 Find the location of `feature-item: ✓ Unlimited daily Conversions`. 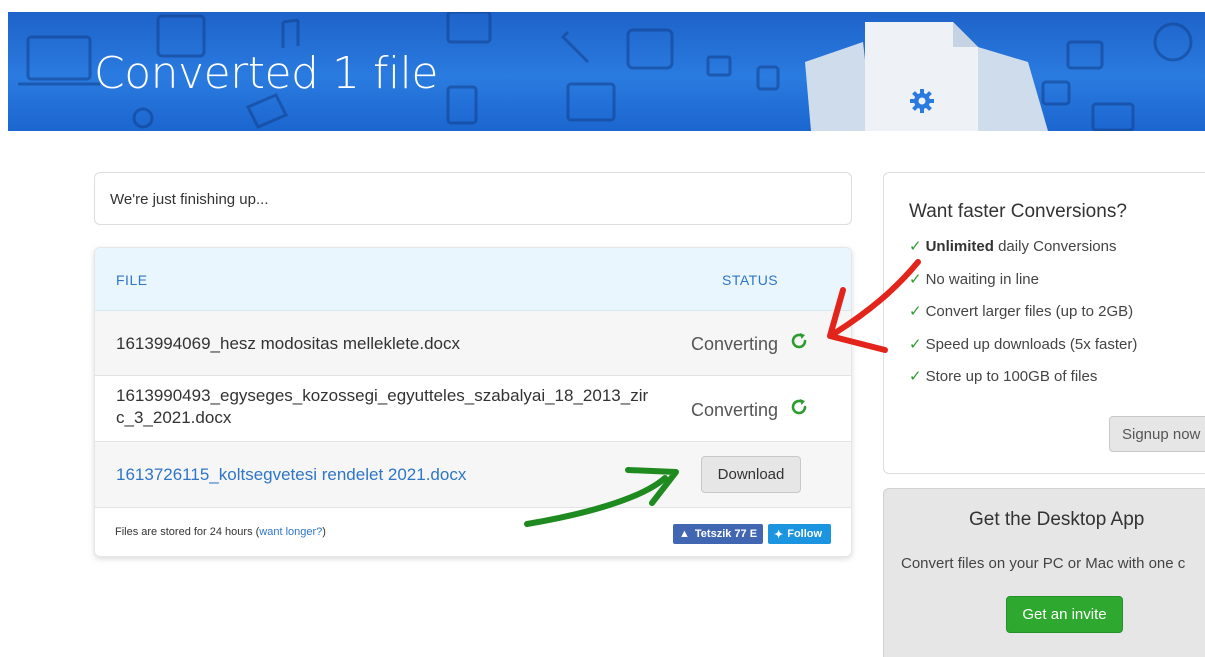

feature-item: ✓ Unlimited daily Conversions is located at coordinates (1012, 246).